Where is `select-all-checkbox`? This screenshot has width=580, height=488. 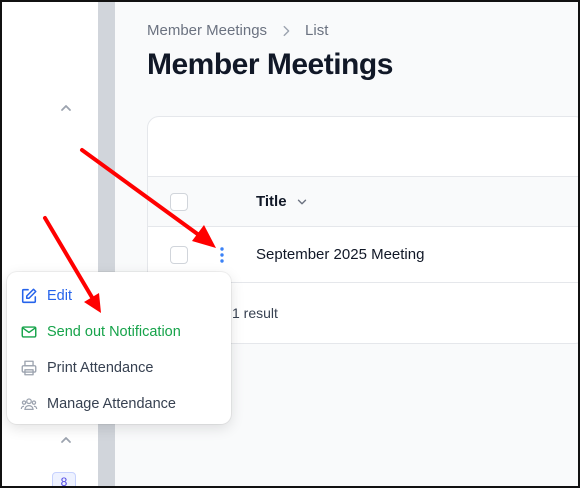 select-all-checkbox is located at coordinates (179, 202).